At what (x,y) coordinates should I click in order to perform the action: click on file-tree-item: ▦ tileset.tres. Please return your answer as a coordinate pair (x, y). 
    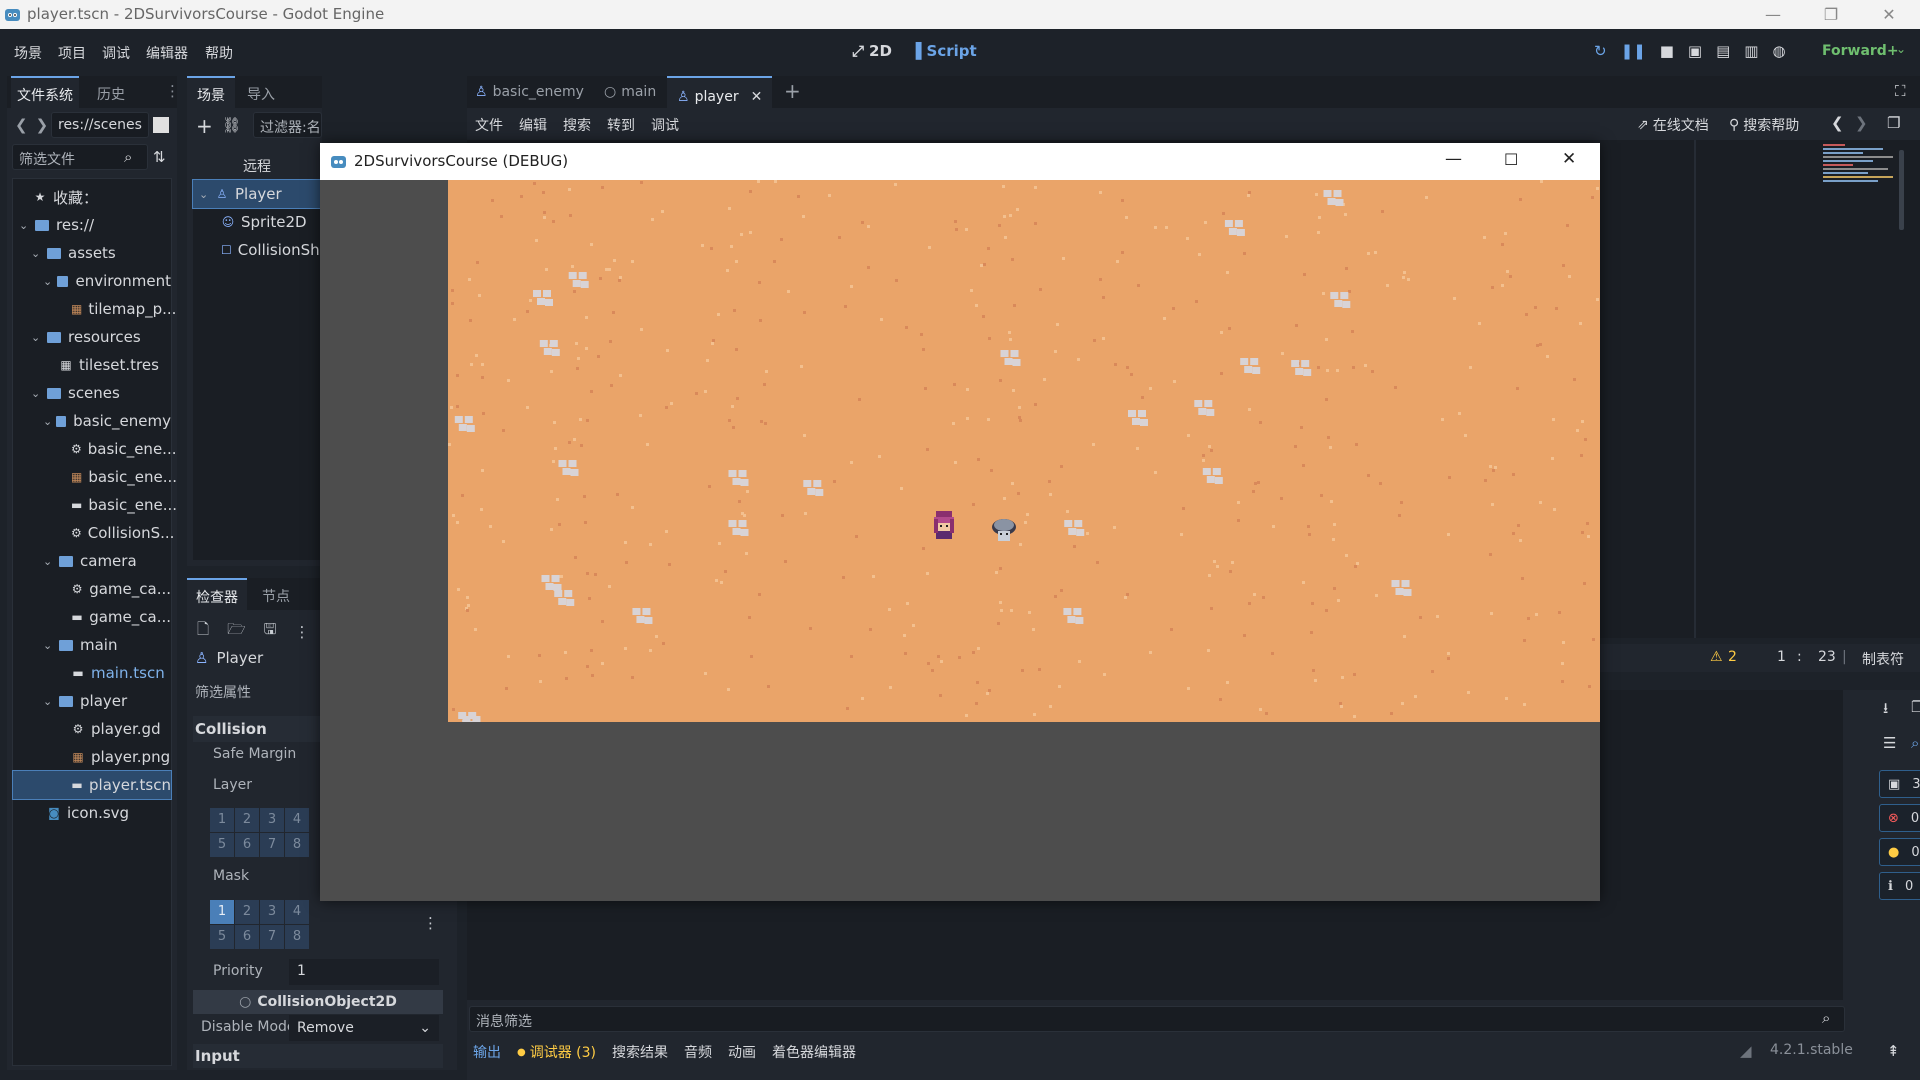
    Looking at the image, I should click on (92, 365).